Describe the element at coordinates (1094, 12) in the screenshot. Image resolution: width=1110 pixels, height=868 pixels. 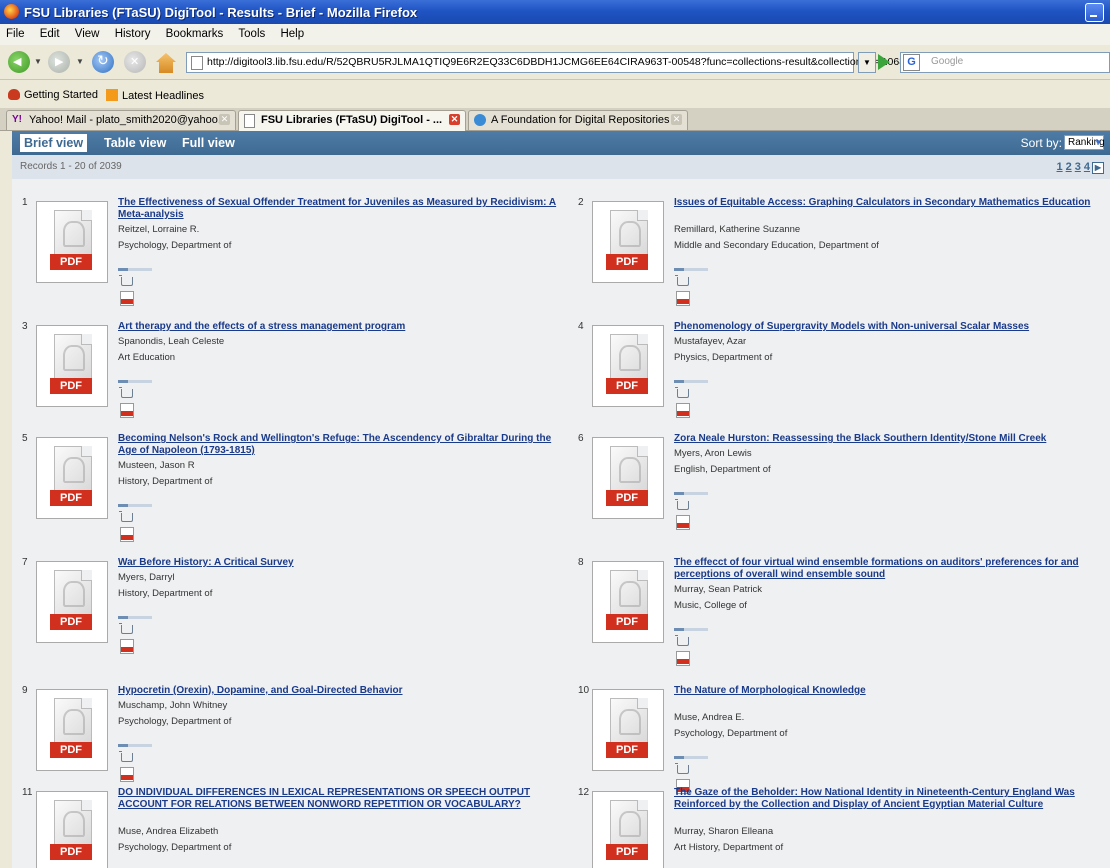
I see `minimize-button` at that location.